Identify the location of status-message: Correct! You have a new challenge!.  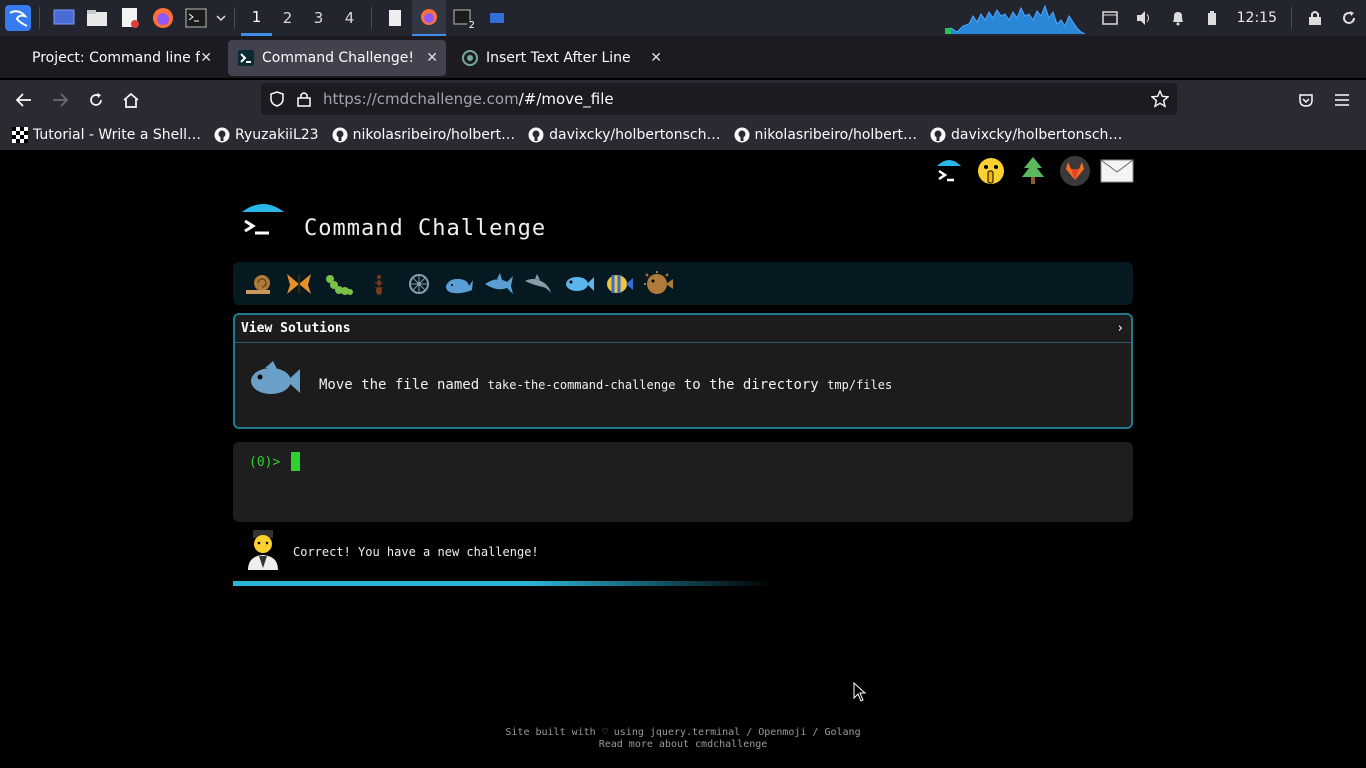
(416, 552).